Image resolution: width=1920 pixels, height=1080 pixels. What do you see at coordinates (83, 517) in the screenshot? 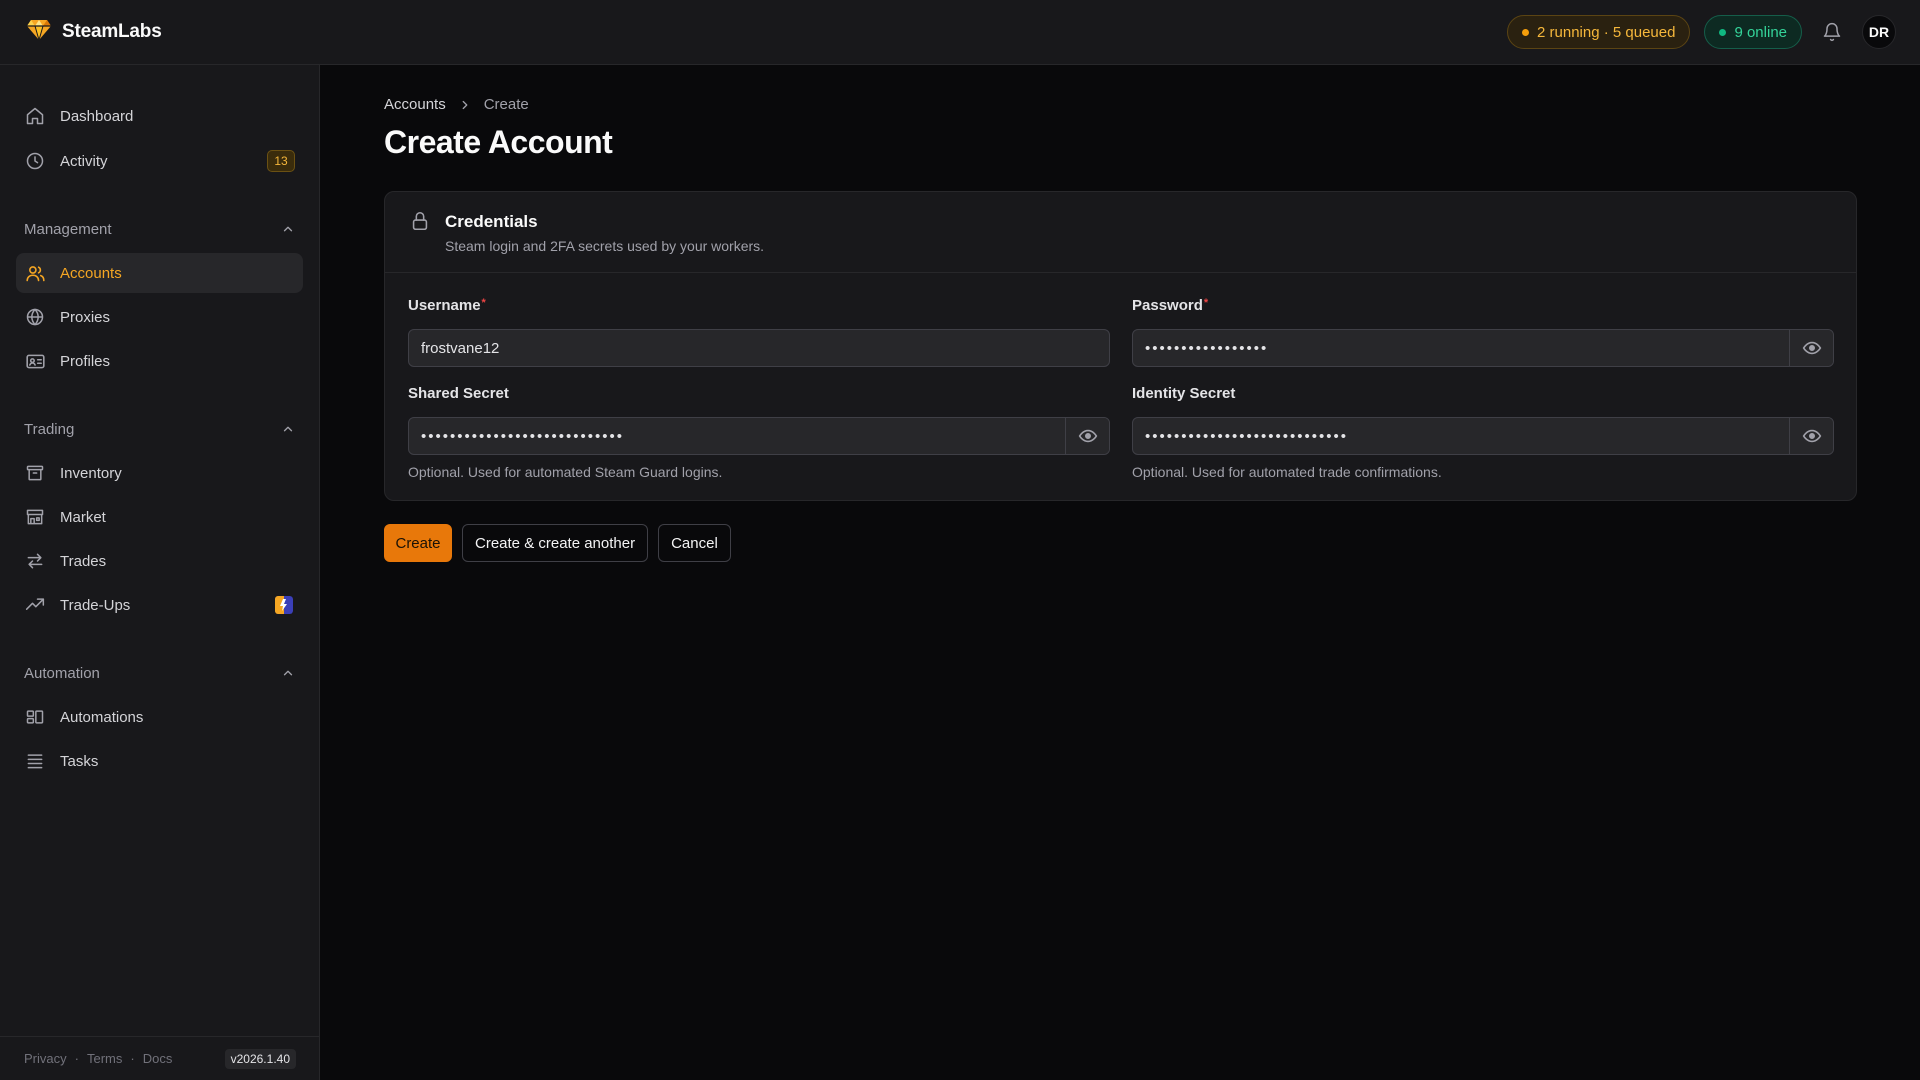
I see `sidebar-item-label: Market` at bounding box center [83, 517].